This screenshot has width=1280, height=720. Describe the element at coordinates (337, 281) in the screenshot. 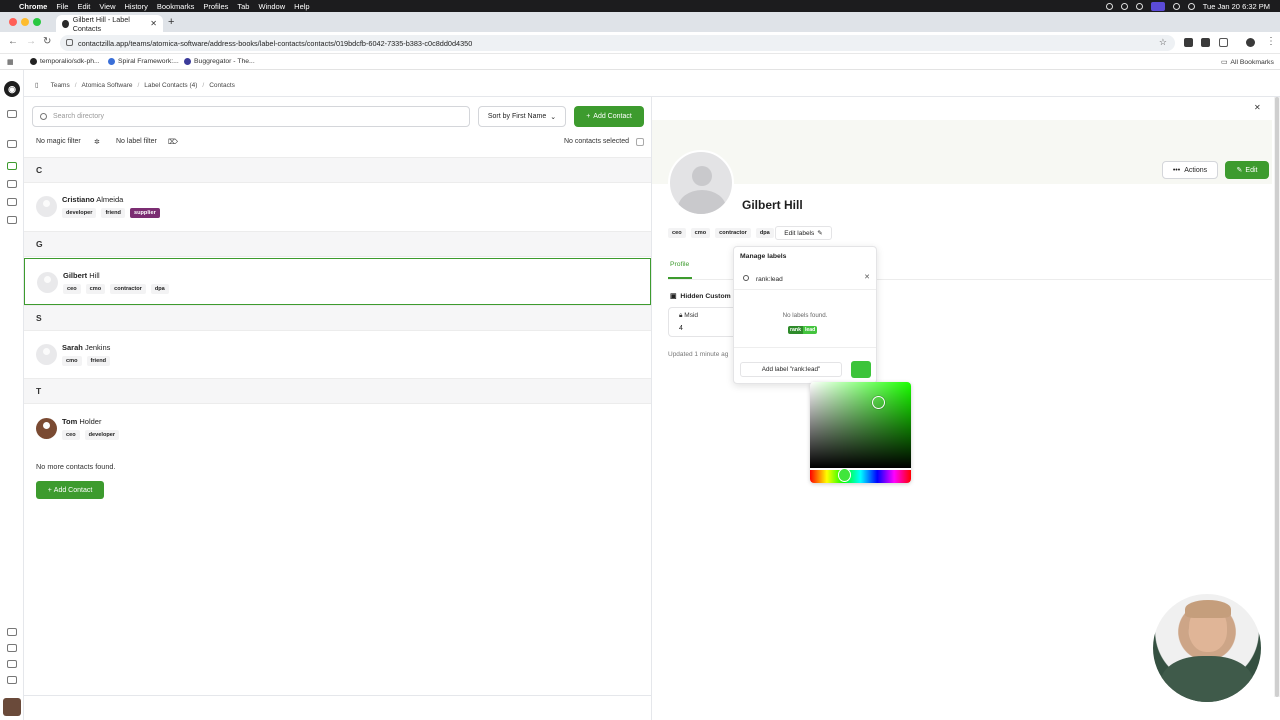

I see `contact-row-selected: Gilbert Hill ceo cmo contractor dpa` at that location.